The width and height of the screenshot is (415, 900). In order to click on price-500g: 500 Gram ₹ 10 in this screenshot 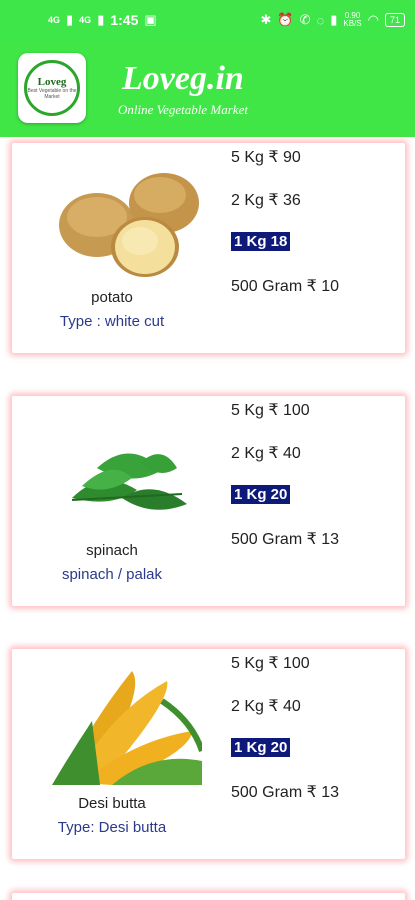, I will do `click(285, 286)`.